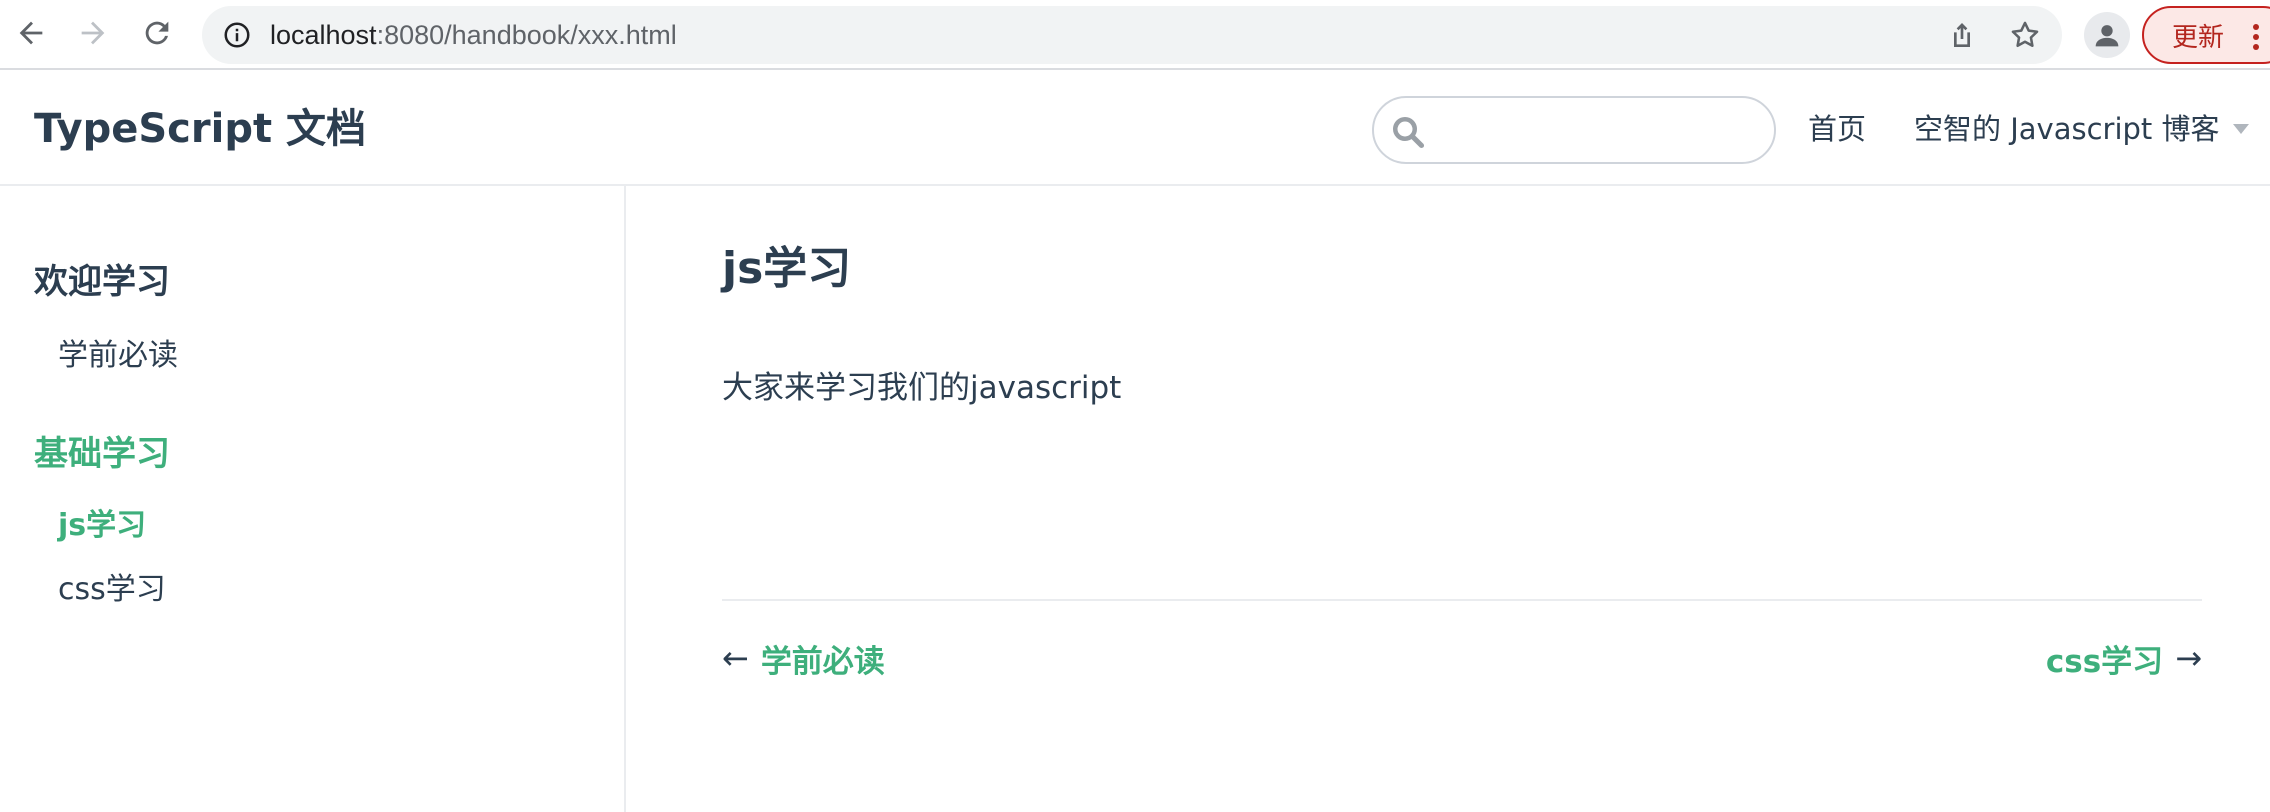 This screenshot has width=2270, height=812. I want to click on site-navbar: TypeScript 文档 首页 空智的 Javascript 博客, so click(1135, 129).